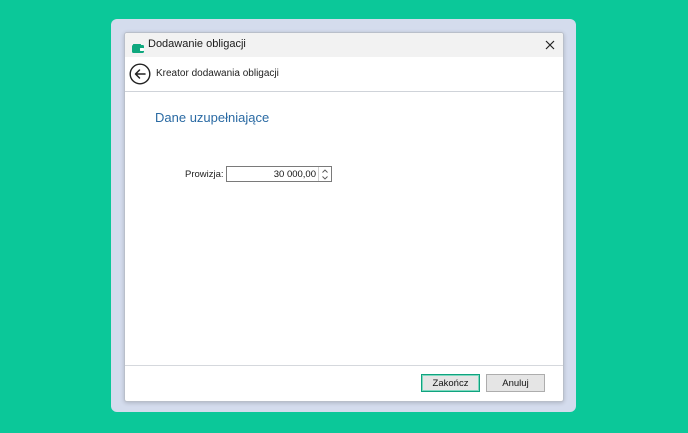  I want to click on commission-input: 30 000,00, so click(279, 174).